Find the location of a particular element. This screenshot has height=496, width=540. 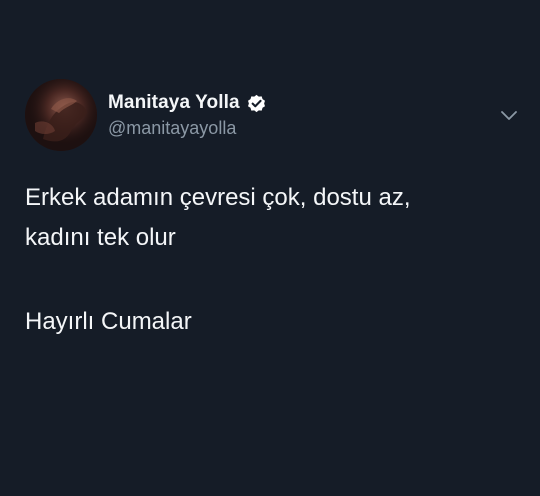

tweet-text-line: kadını tek olur is located at coordinates (100, 237).